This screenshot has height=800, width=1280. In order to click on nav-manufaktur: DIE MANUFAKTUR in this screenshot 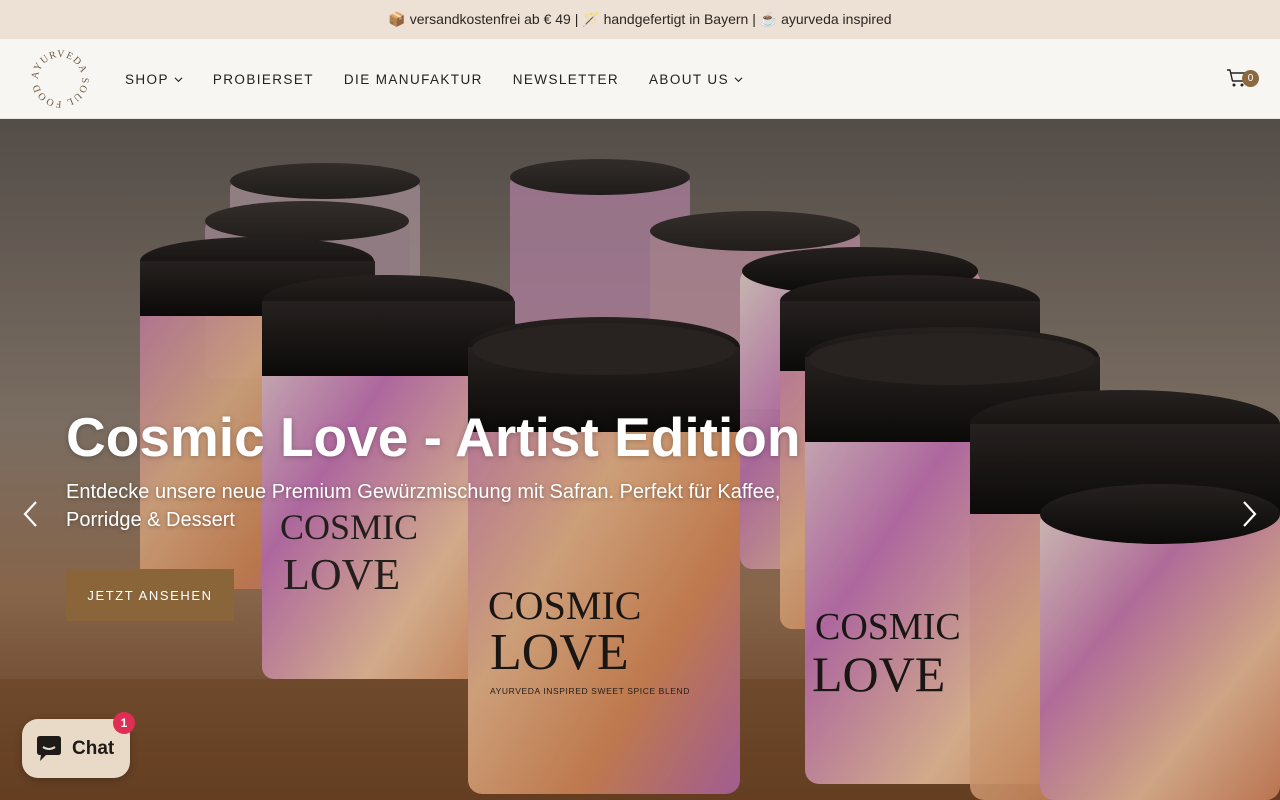, I will do `click(413, 79)`.